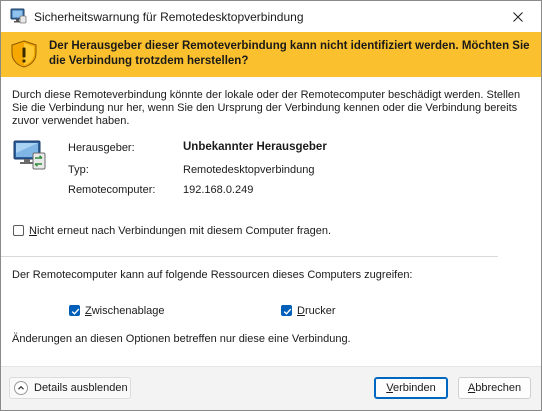 The width and height of the screenshot is (542, 411). What do you see at coordinates (320, 311) in the screenshot?
I see `printer-label-text: rucker` at bounding box center [320, 311].